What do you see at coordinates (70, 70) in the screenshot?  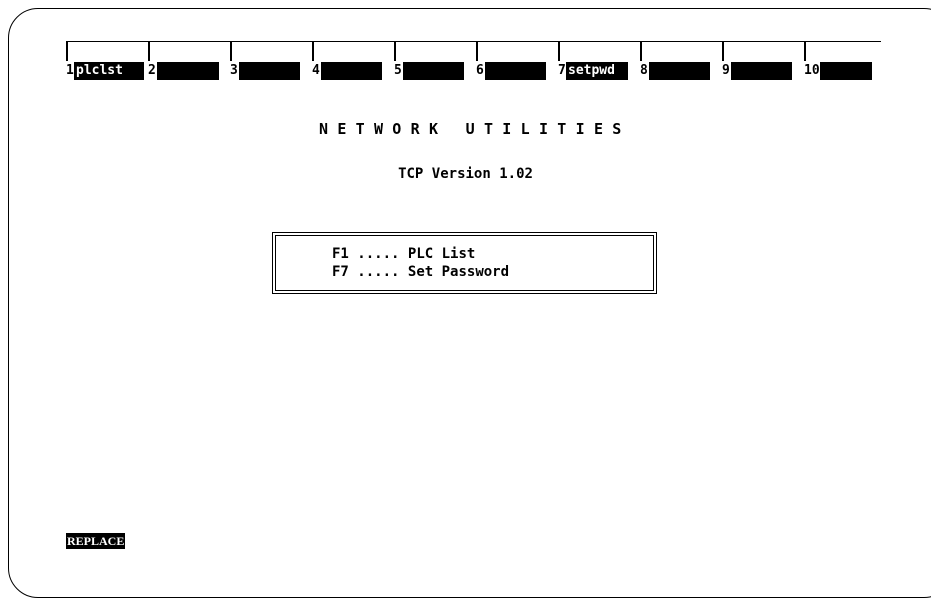 I see `fkey-number: 1` at bounding box center [70, 70].